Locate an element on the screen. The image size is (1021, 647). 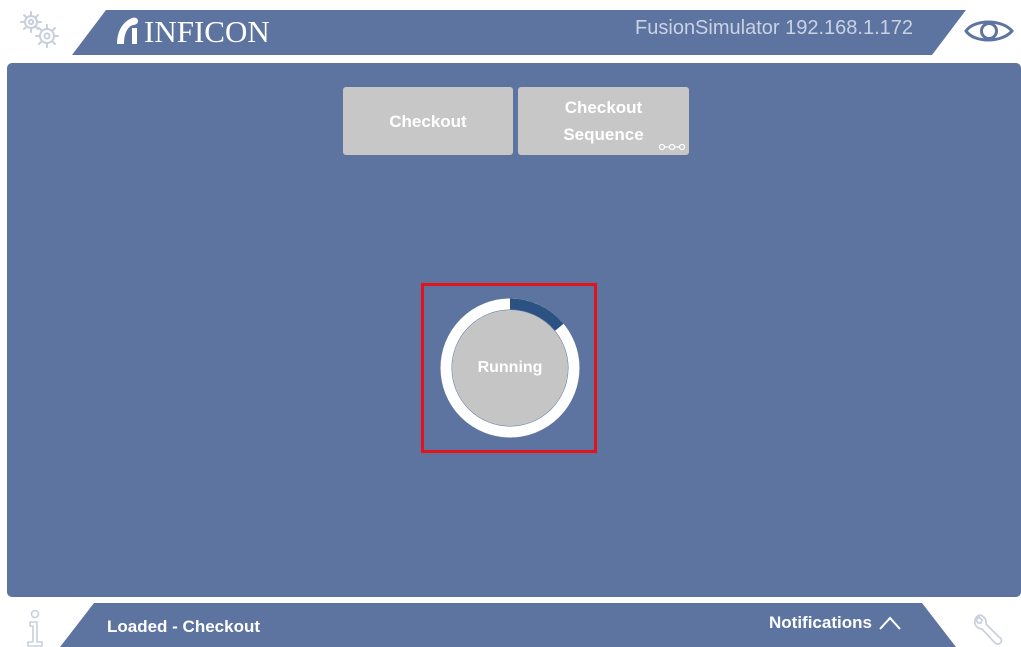
info-icon is located at coordinates (35, 628).